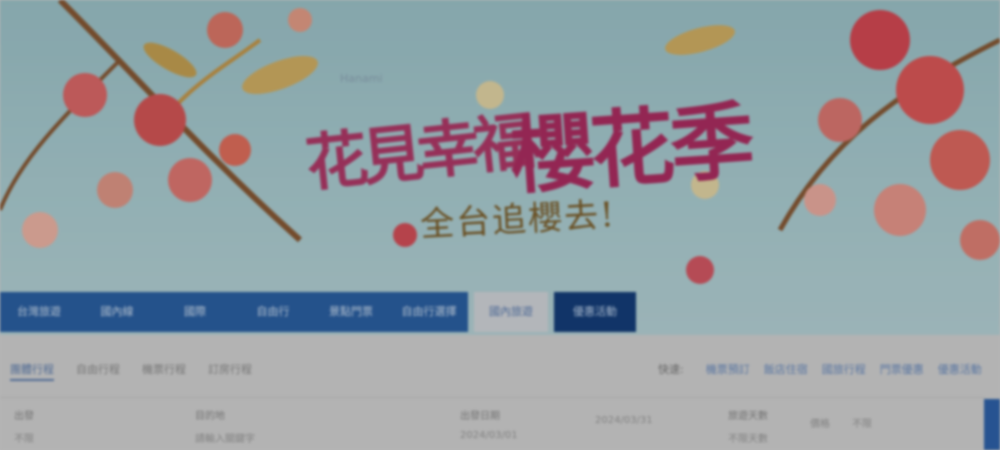 The image size is (1000, 450). Describe the element at coordinates (595, 312) in the screenshot. I see `promo-nav-button: 優惠活動` at that location.